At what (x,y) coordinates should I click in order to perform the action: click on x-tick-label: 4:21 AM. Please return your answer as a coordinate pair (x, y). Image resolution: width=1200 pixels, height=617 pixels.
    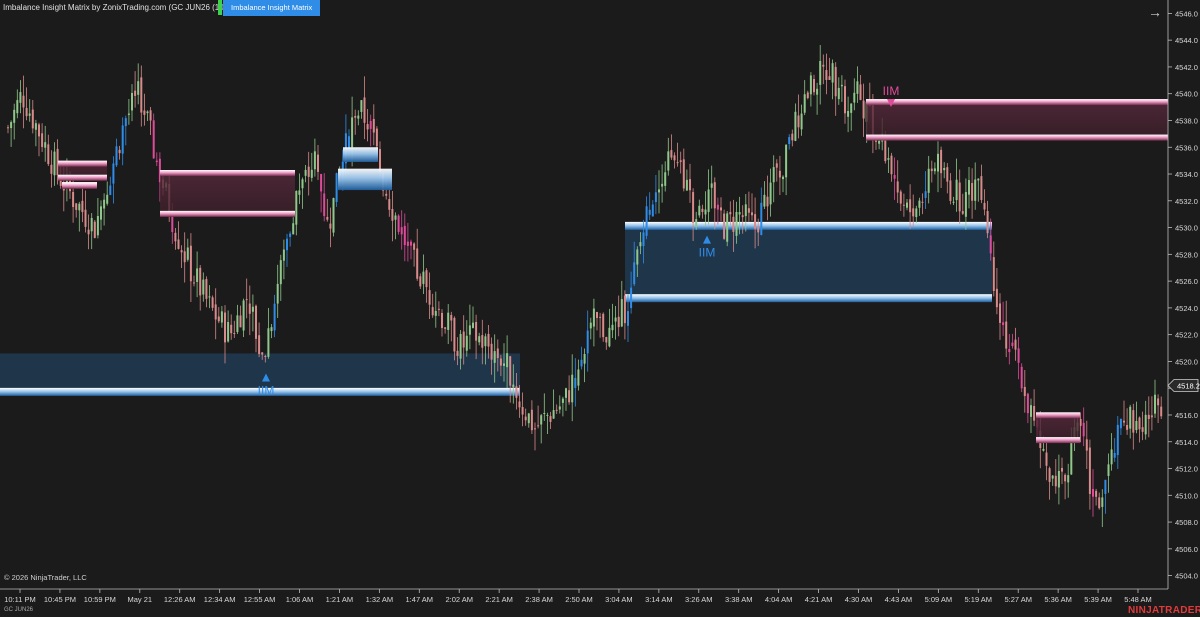
    Looking at the image, I should click on (819, 599).